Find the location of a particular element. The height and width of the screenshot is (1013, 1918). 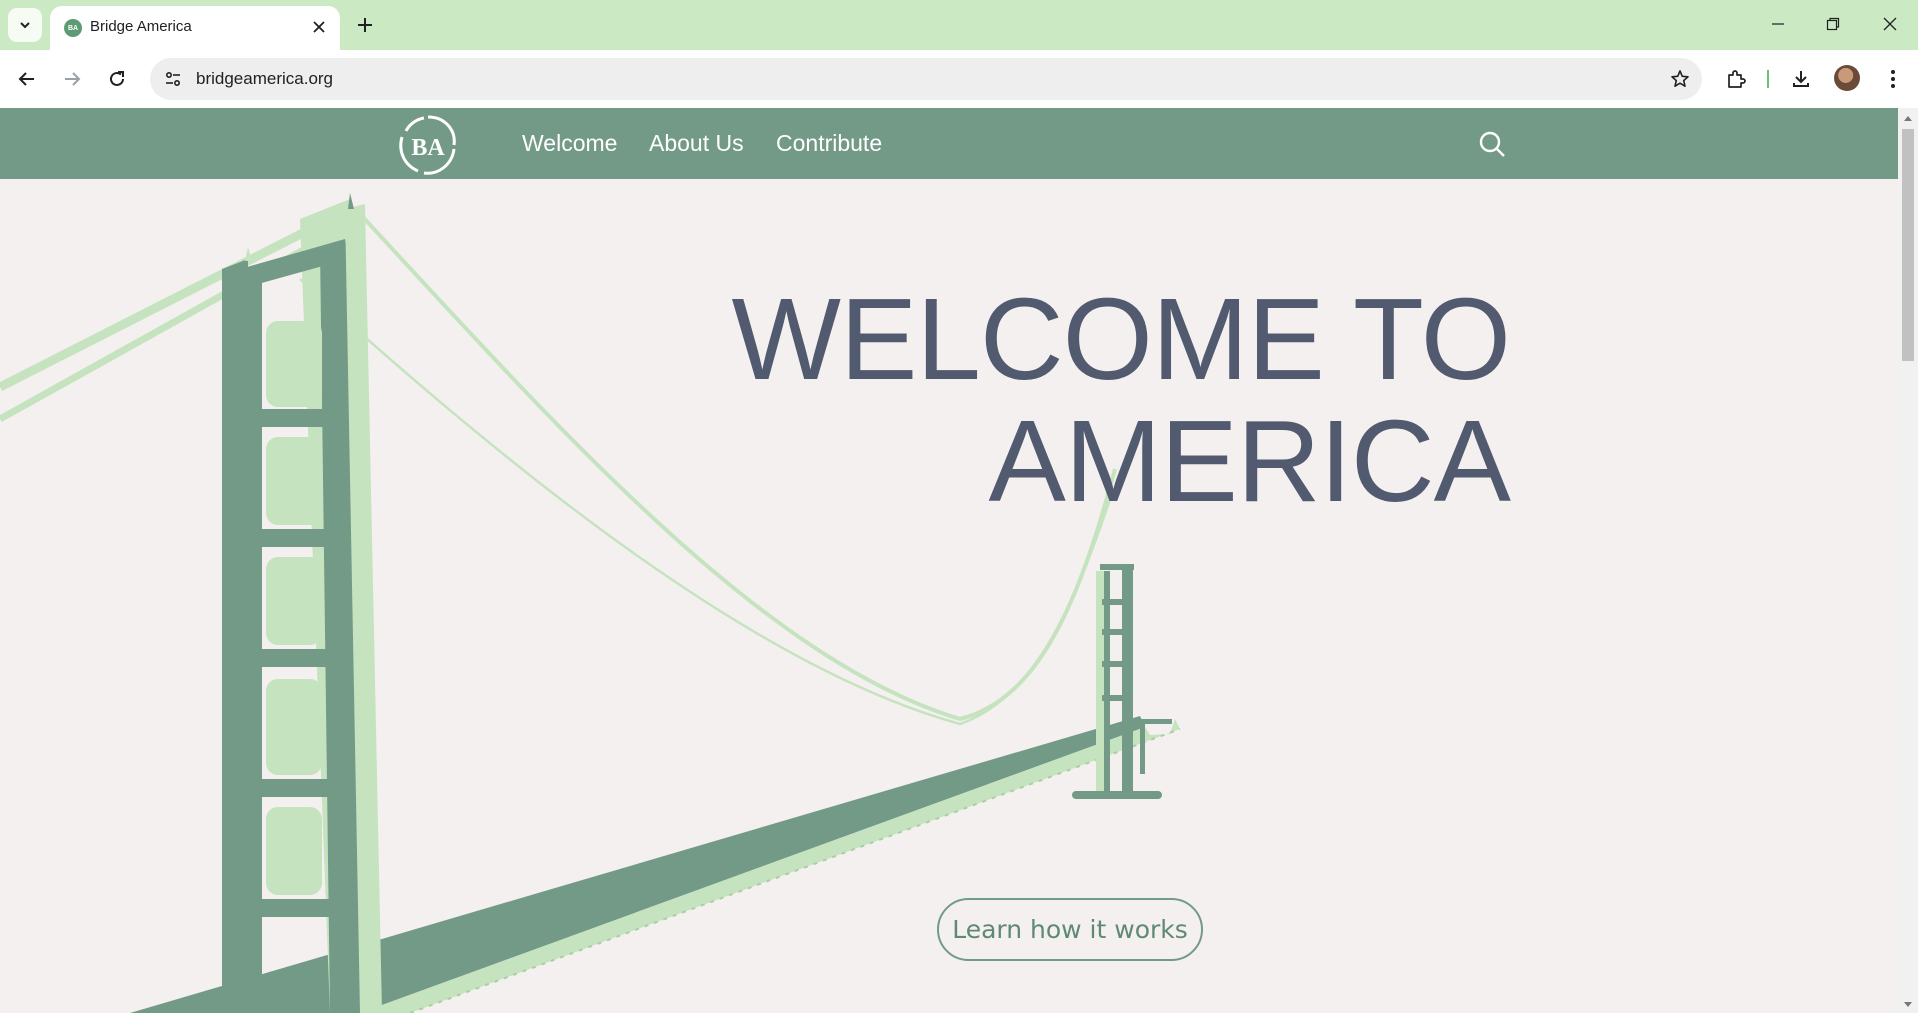

minimize-button is located at coordinates (1778, 24).